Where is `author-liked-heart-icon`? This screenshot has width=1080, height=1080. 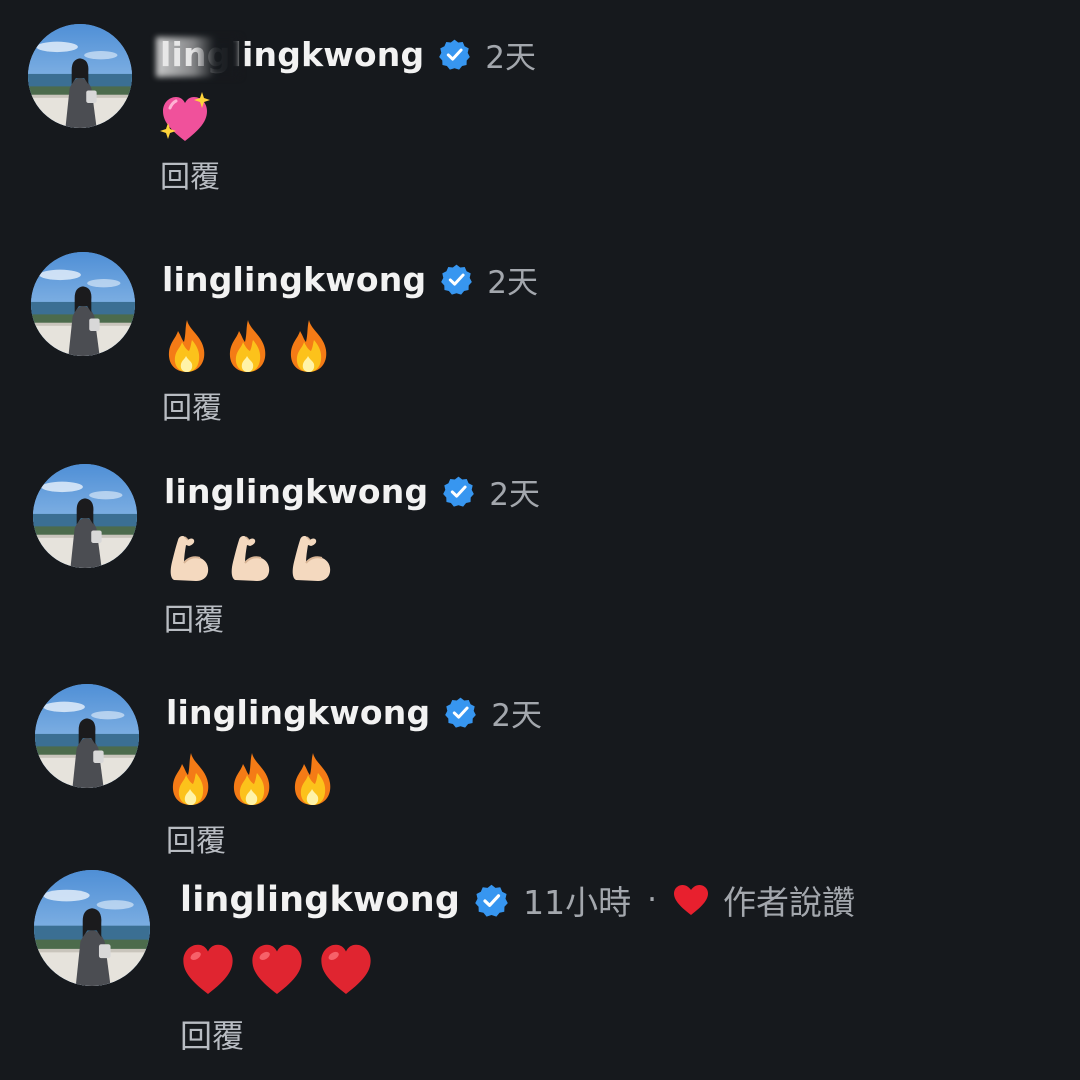
author-liked-heart-icon is located at coordinates (691, 900).